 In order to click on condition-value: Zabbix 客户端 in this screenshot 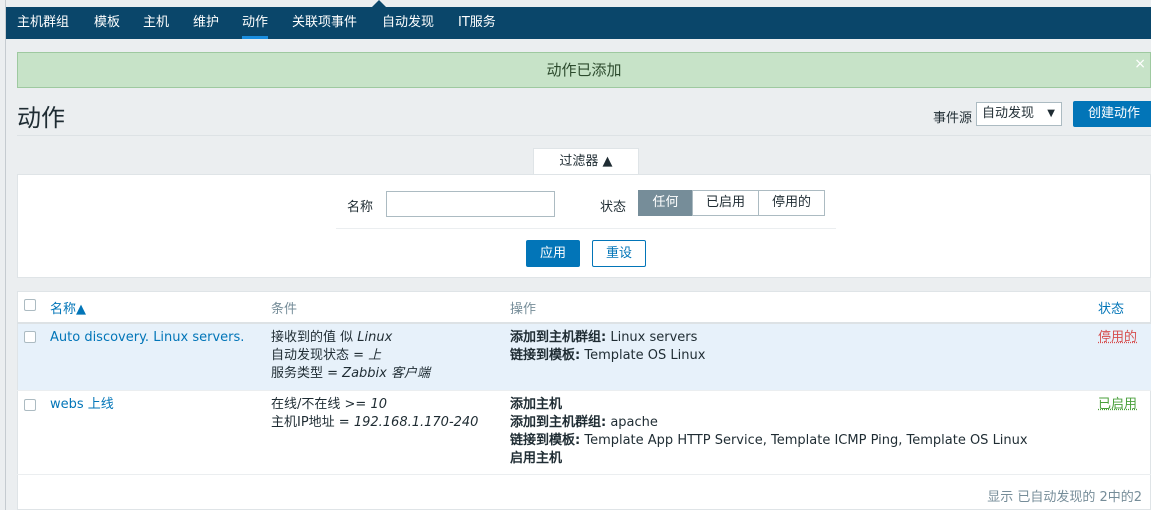, I will do `click(386, 373)`.